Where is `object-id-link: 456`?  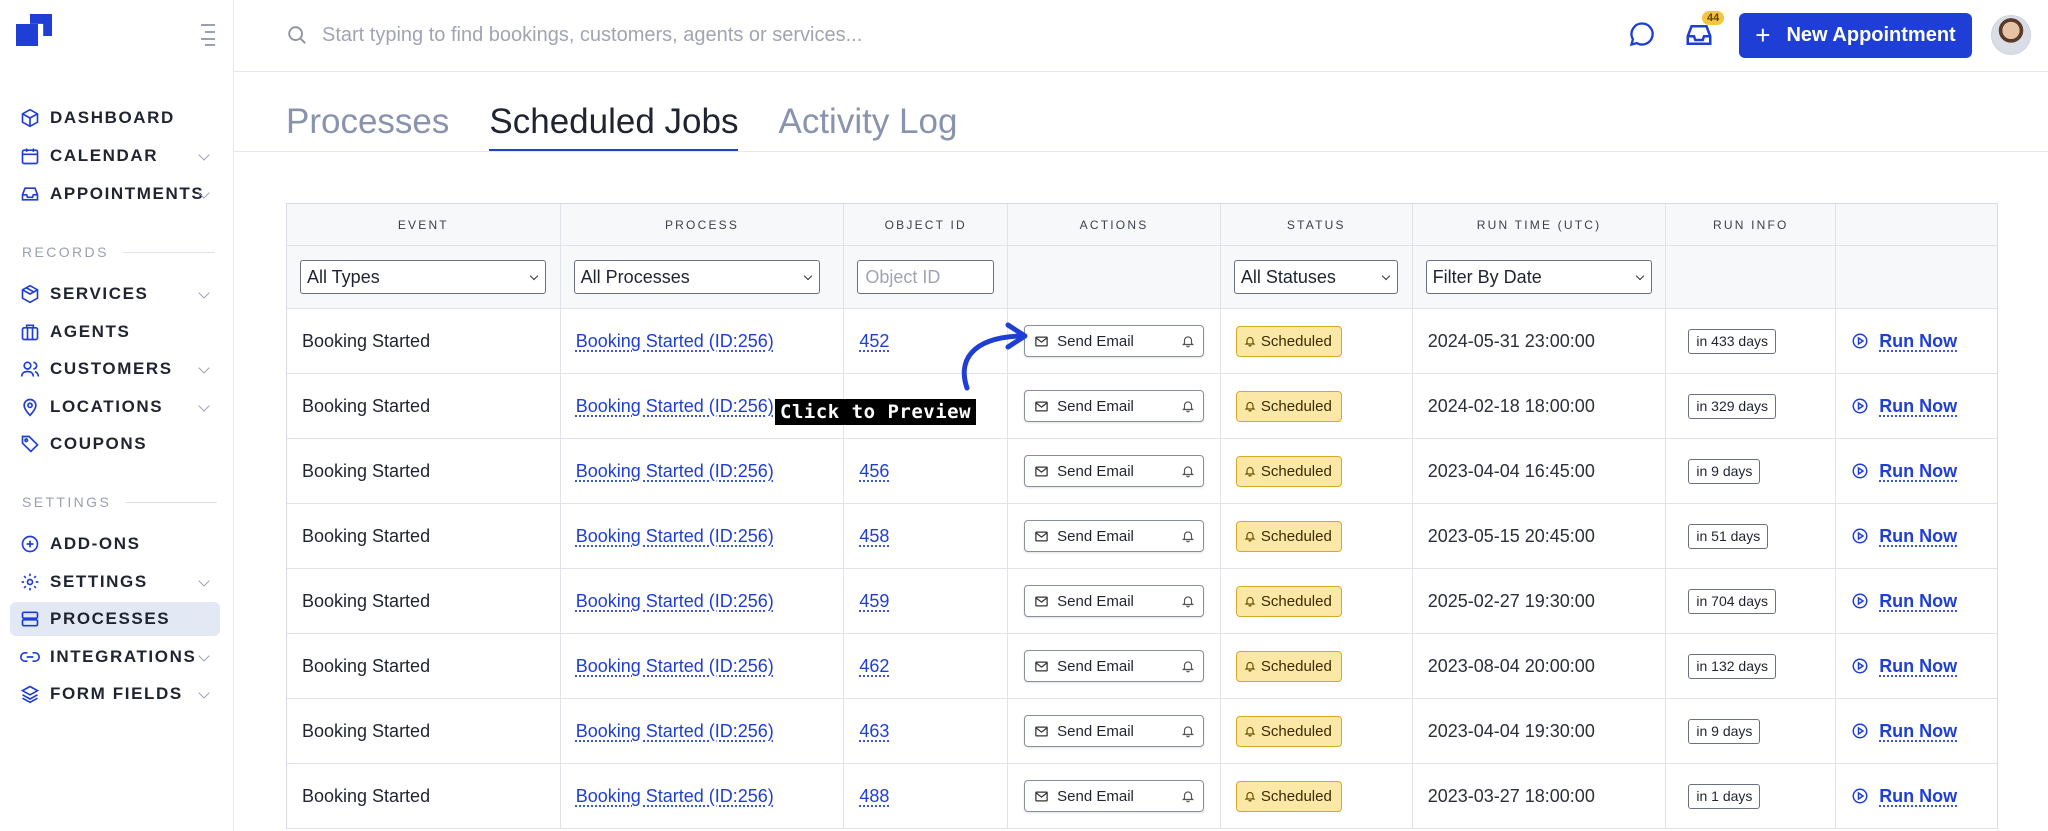
object-id-link: 456 is located at coordinates (874, 471).